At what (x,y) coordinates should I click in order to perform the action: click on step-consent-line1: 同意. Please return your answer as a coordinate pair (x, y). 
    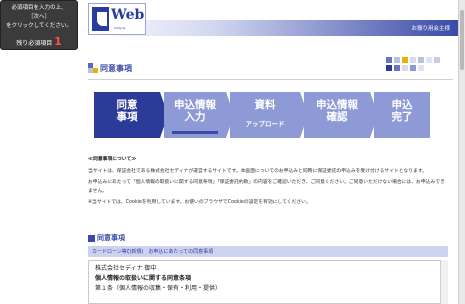
    Looking at the image, I should click on (127, 105).